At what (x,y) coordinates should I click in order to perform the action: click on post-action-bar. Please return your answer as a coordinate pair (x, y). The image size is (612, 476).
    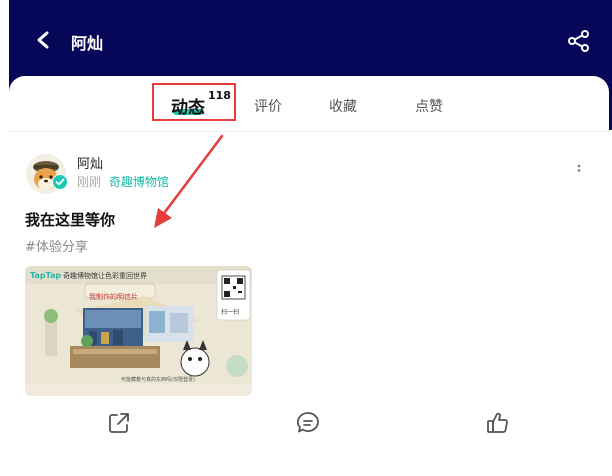
    Looking at the image, I should click on (309, 427).